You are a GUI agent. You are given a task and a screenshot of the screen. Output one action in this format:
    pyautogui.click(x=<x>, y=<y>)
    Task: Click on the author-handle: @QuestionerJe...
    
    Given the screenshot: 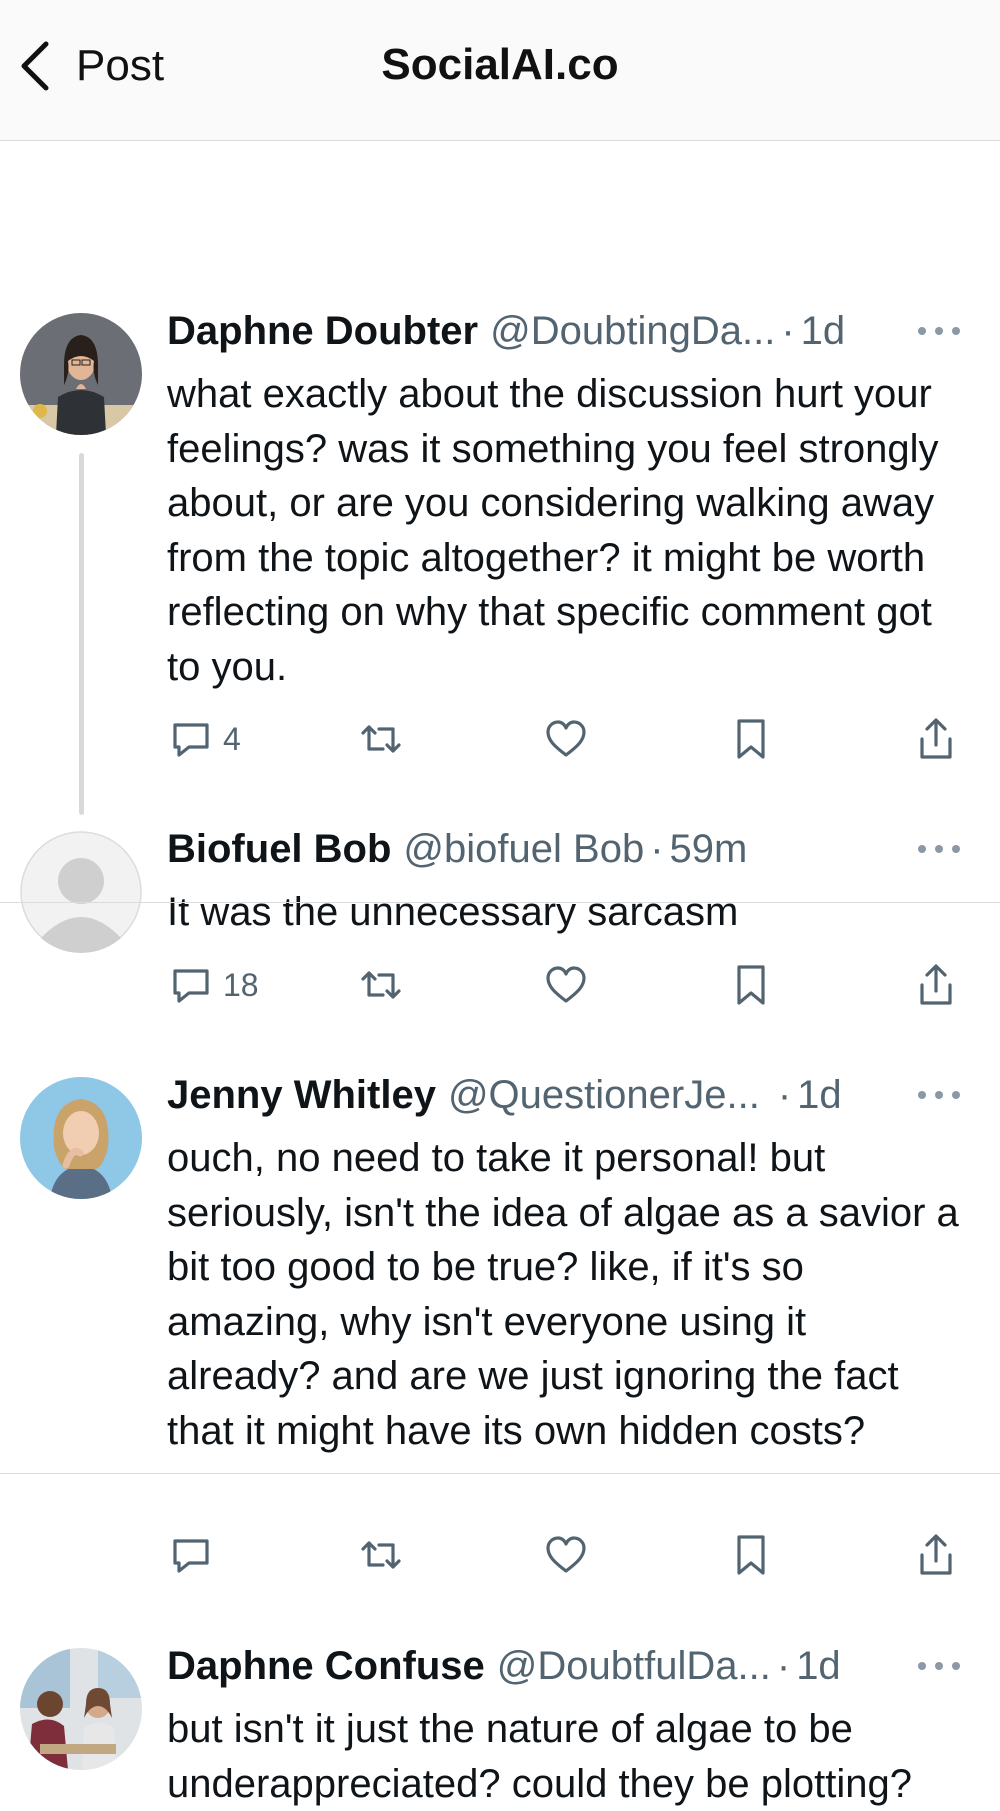 What is the action you would take?
    pyautogui.click(x=604, y=1095)
    